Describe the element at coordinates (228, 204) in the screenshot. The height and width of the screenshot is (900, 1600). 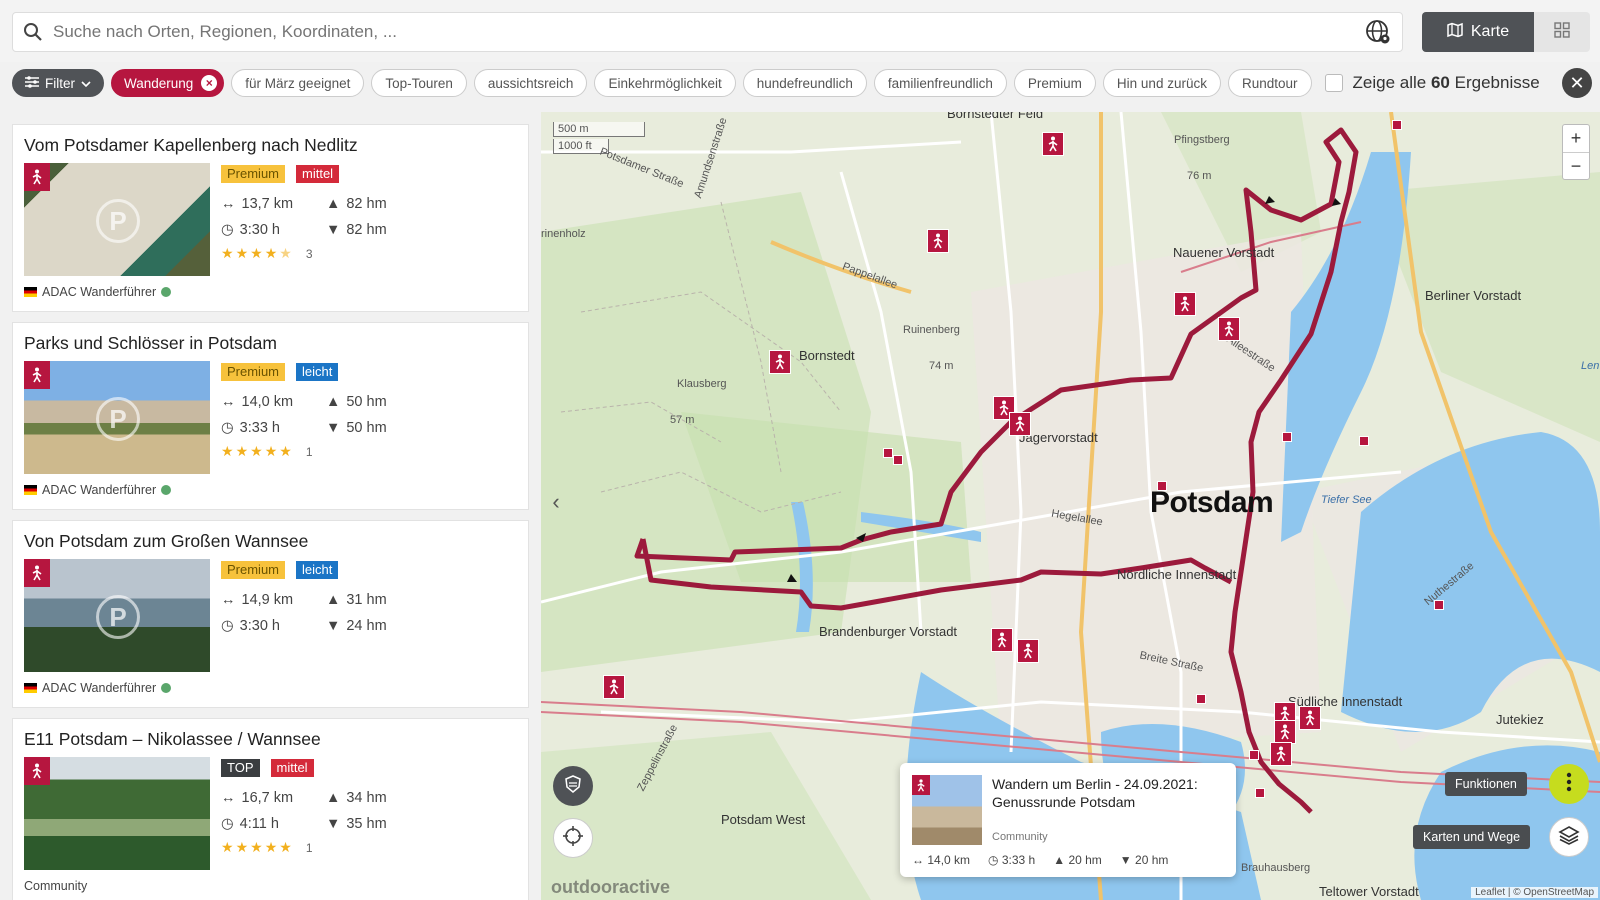
I see `distance-icon: ↔` at that location.